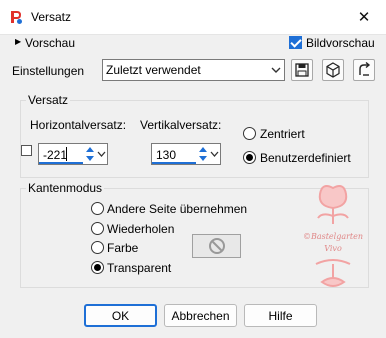 Image resolution: width=386 pixels, height=338 pixels. What do you see at coordinates (18, 41) in the screenshot?
I see `chevron-right-icon: ▶` at bounding box center [18, 41].